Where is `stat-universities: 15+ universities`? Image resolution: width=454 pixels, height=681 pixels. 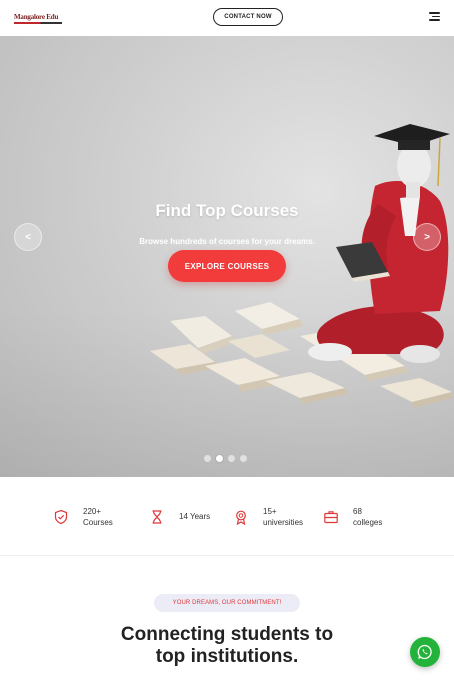
stat-universities: 15+ universities is located at coordinates (273, 516).